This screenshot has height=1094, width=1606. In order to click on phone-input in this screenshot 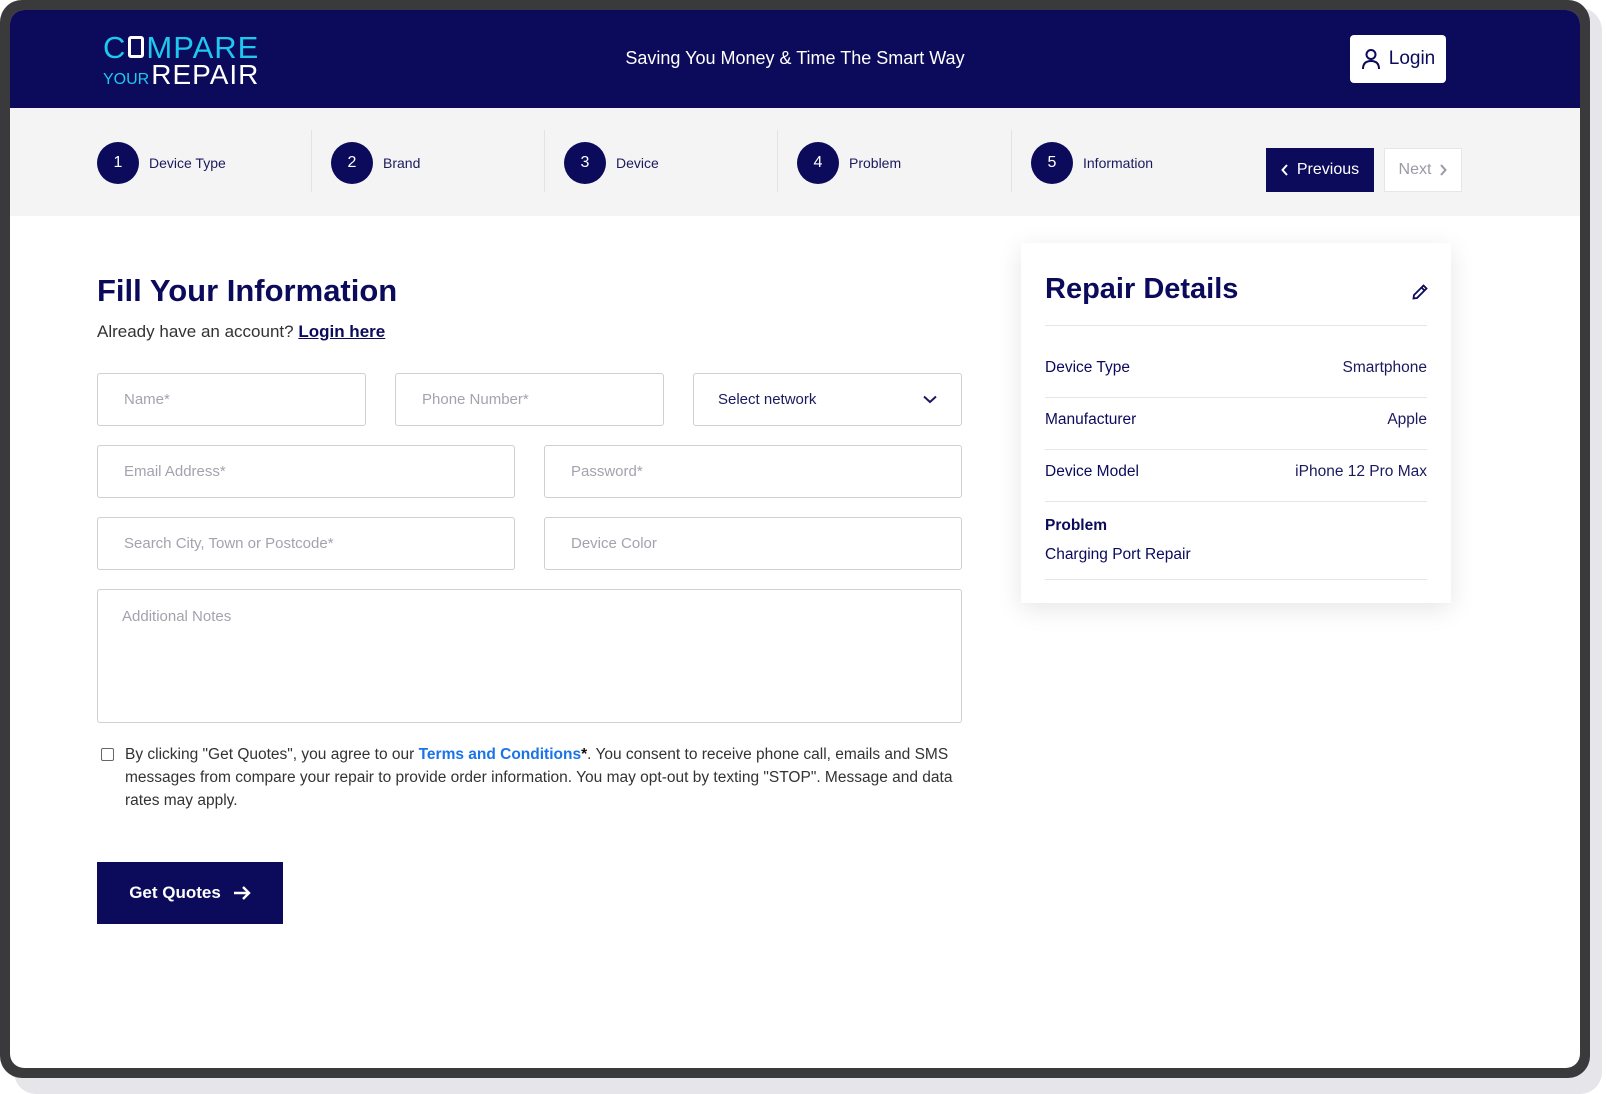, I will do `click(541, 399)`.